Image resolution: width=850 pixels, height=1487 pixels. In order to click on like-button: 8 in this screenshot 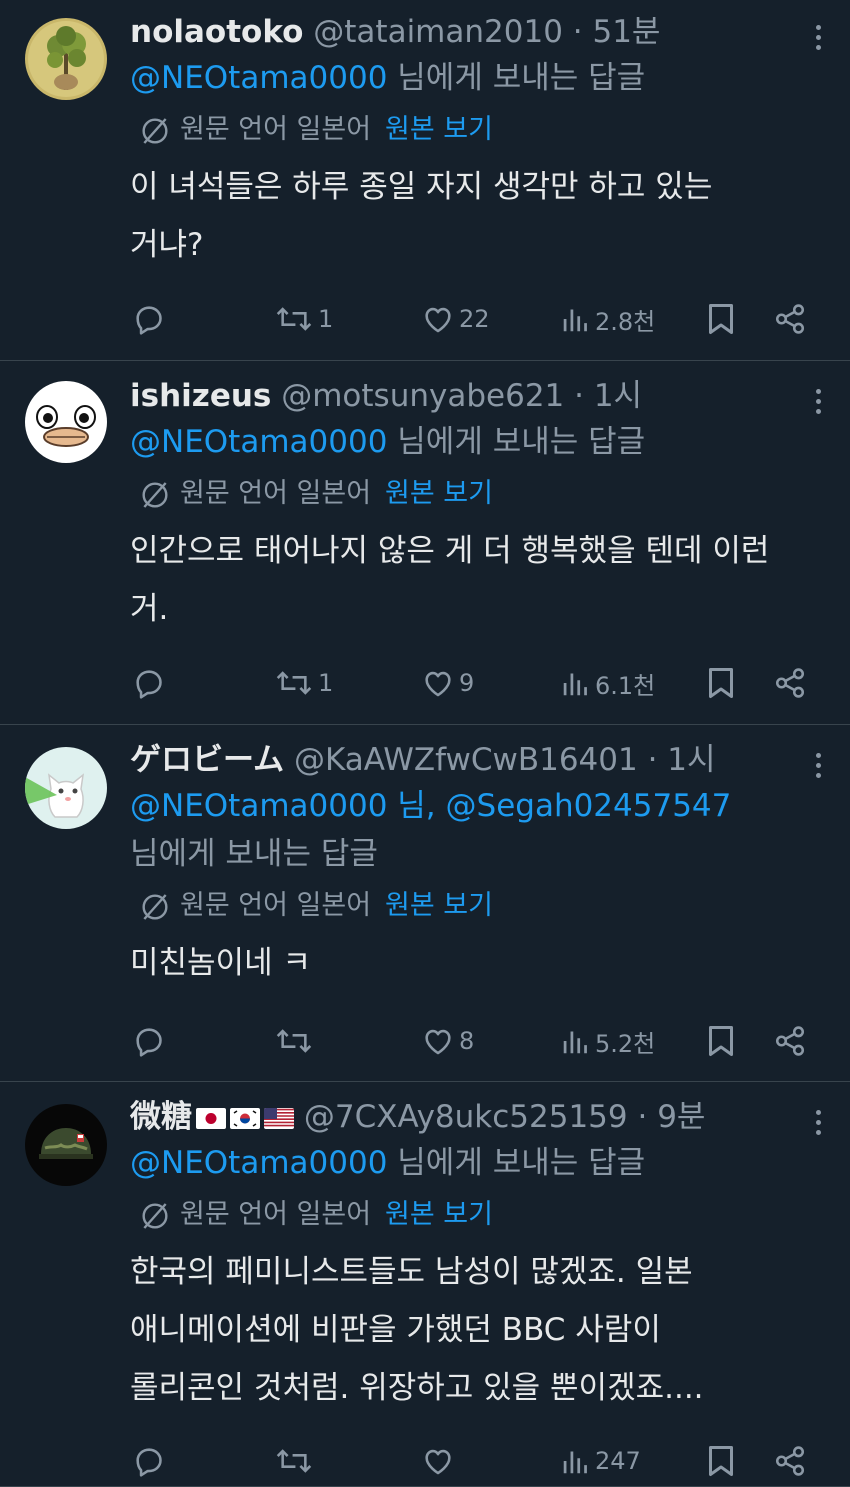, I will do `click(447, 1041)`.